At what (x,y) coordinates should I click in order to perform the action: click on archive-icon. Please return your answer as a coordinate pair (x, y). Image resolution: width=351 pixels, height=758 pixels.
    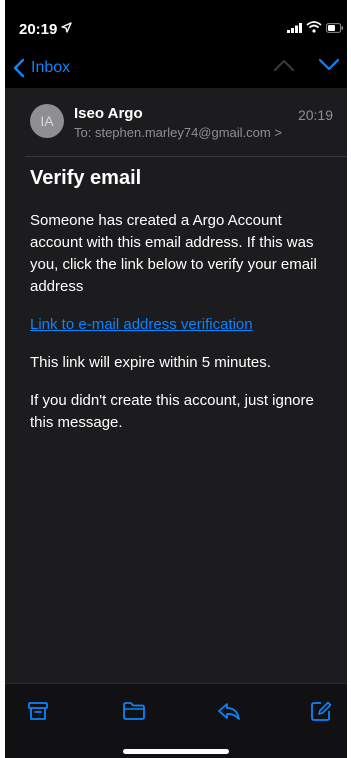
    Looking at the image, I should click on (38, 711).